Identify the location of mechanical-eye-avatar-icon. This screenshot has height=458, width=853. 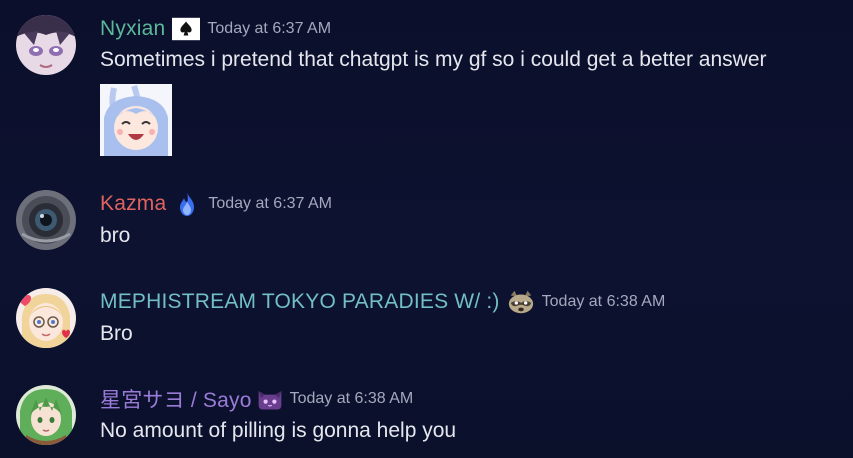
(46, 220).